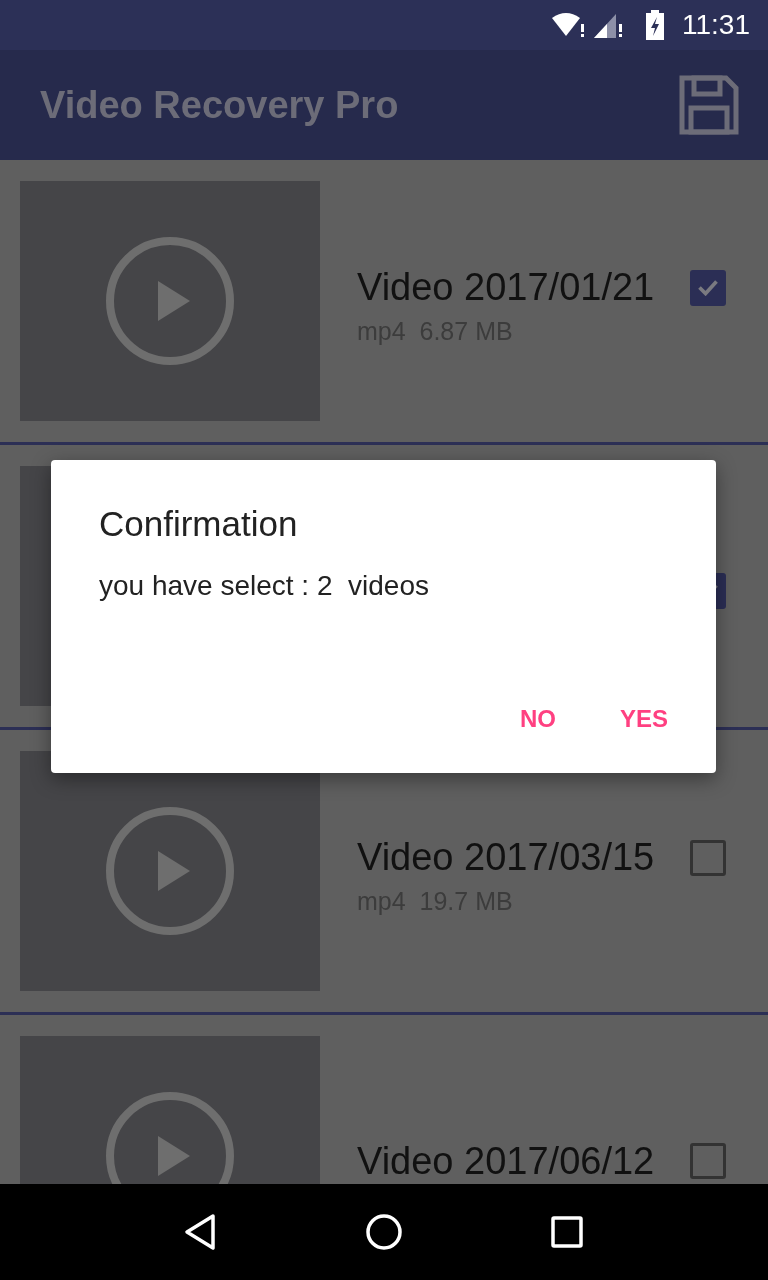 This screenshot has height=1280, width=768. What do you see at coordinates (655, 25) in the screenshot?
I see `battery-icon` at bounding box center [655, 25].